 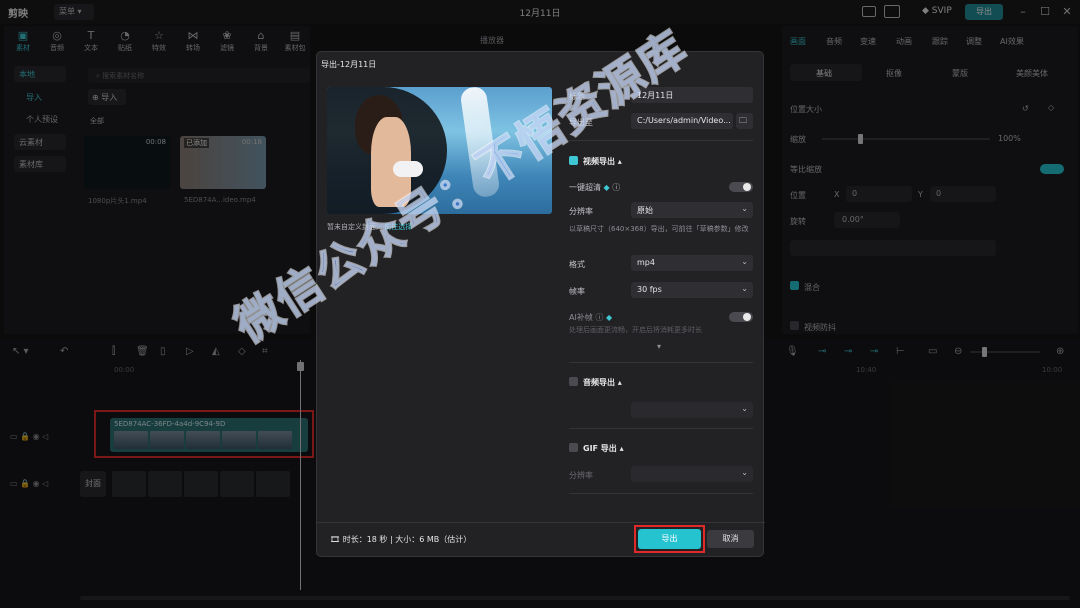 I want to click on hq-toggle, so click(x=741, y=187).